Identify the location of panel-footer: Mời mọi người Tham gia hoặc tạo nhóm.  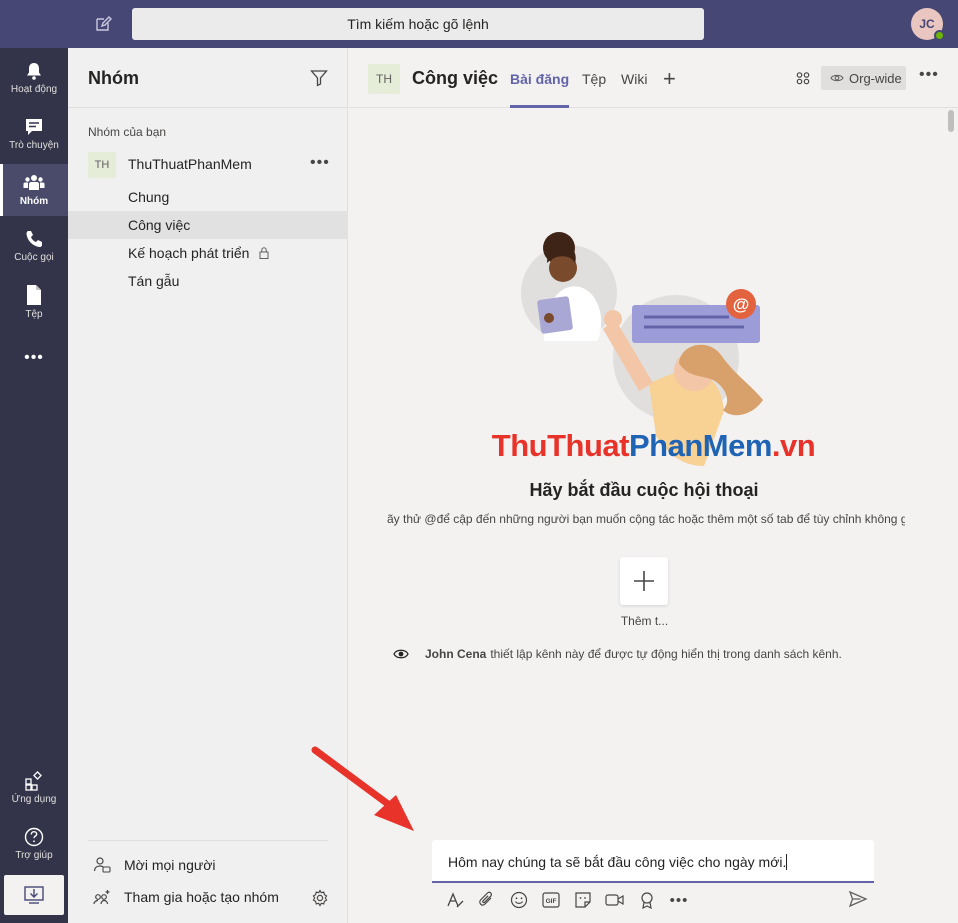
(208, 873).